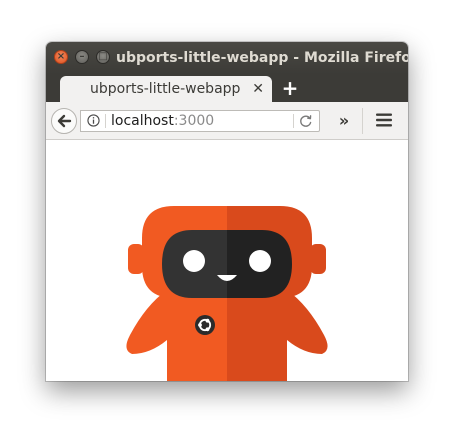  I want to click on navigation-toolbar: localhost:3000 », so click(227, 121).